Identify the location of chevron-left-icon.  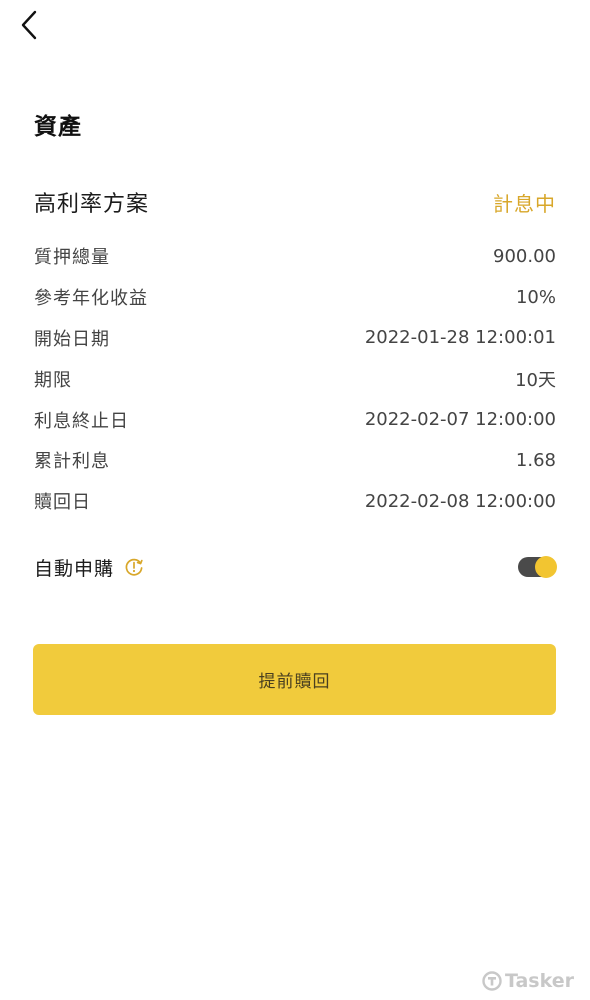
(29, 25).